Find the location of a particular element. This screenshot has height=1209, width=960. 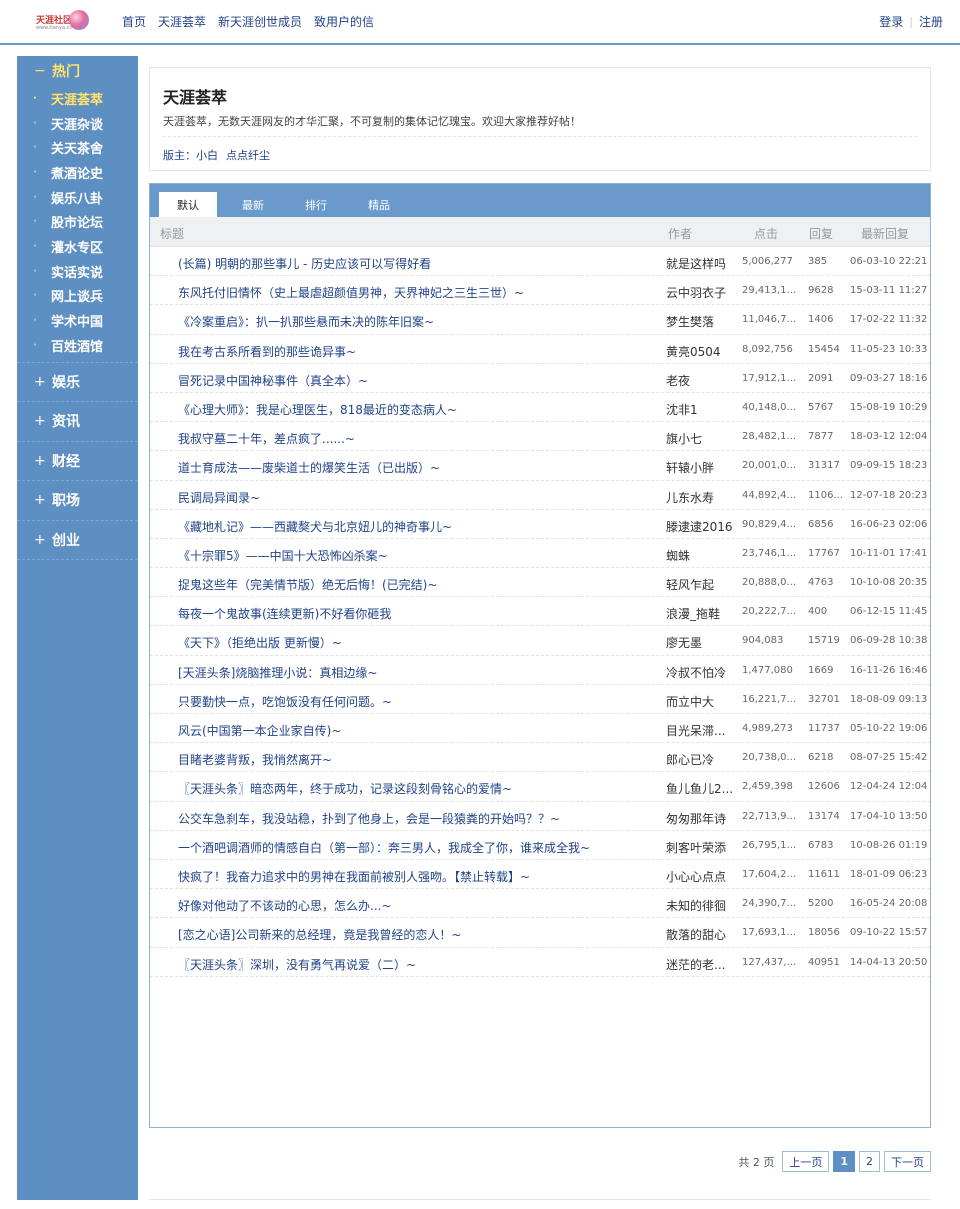

pagination: 共 2 页 上一页 1 2 下一页 is located at coordinates (834, 1161).